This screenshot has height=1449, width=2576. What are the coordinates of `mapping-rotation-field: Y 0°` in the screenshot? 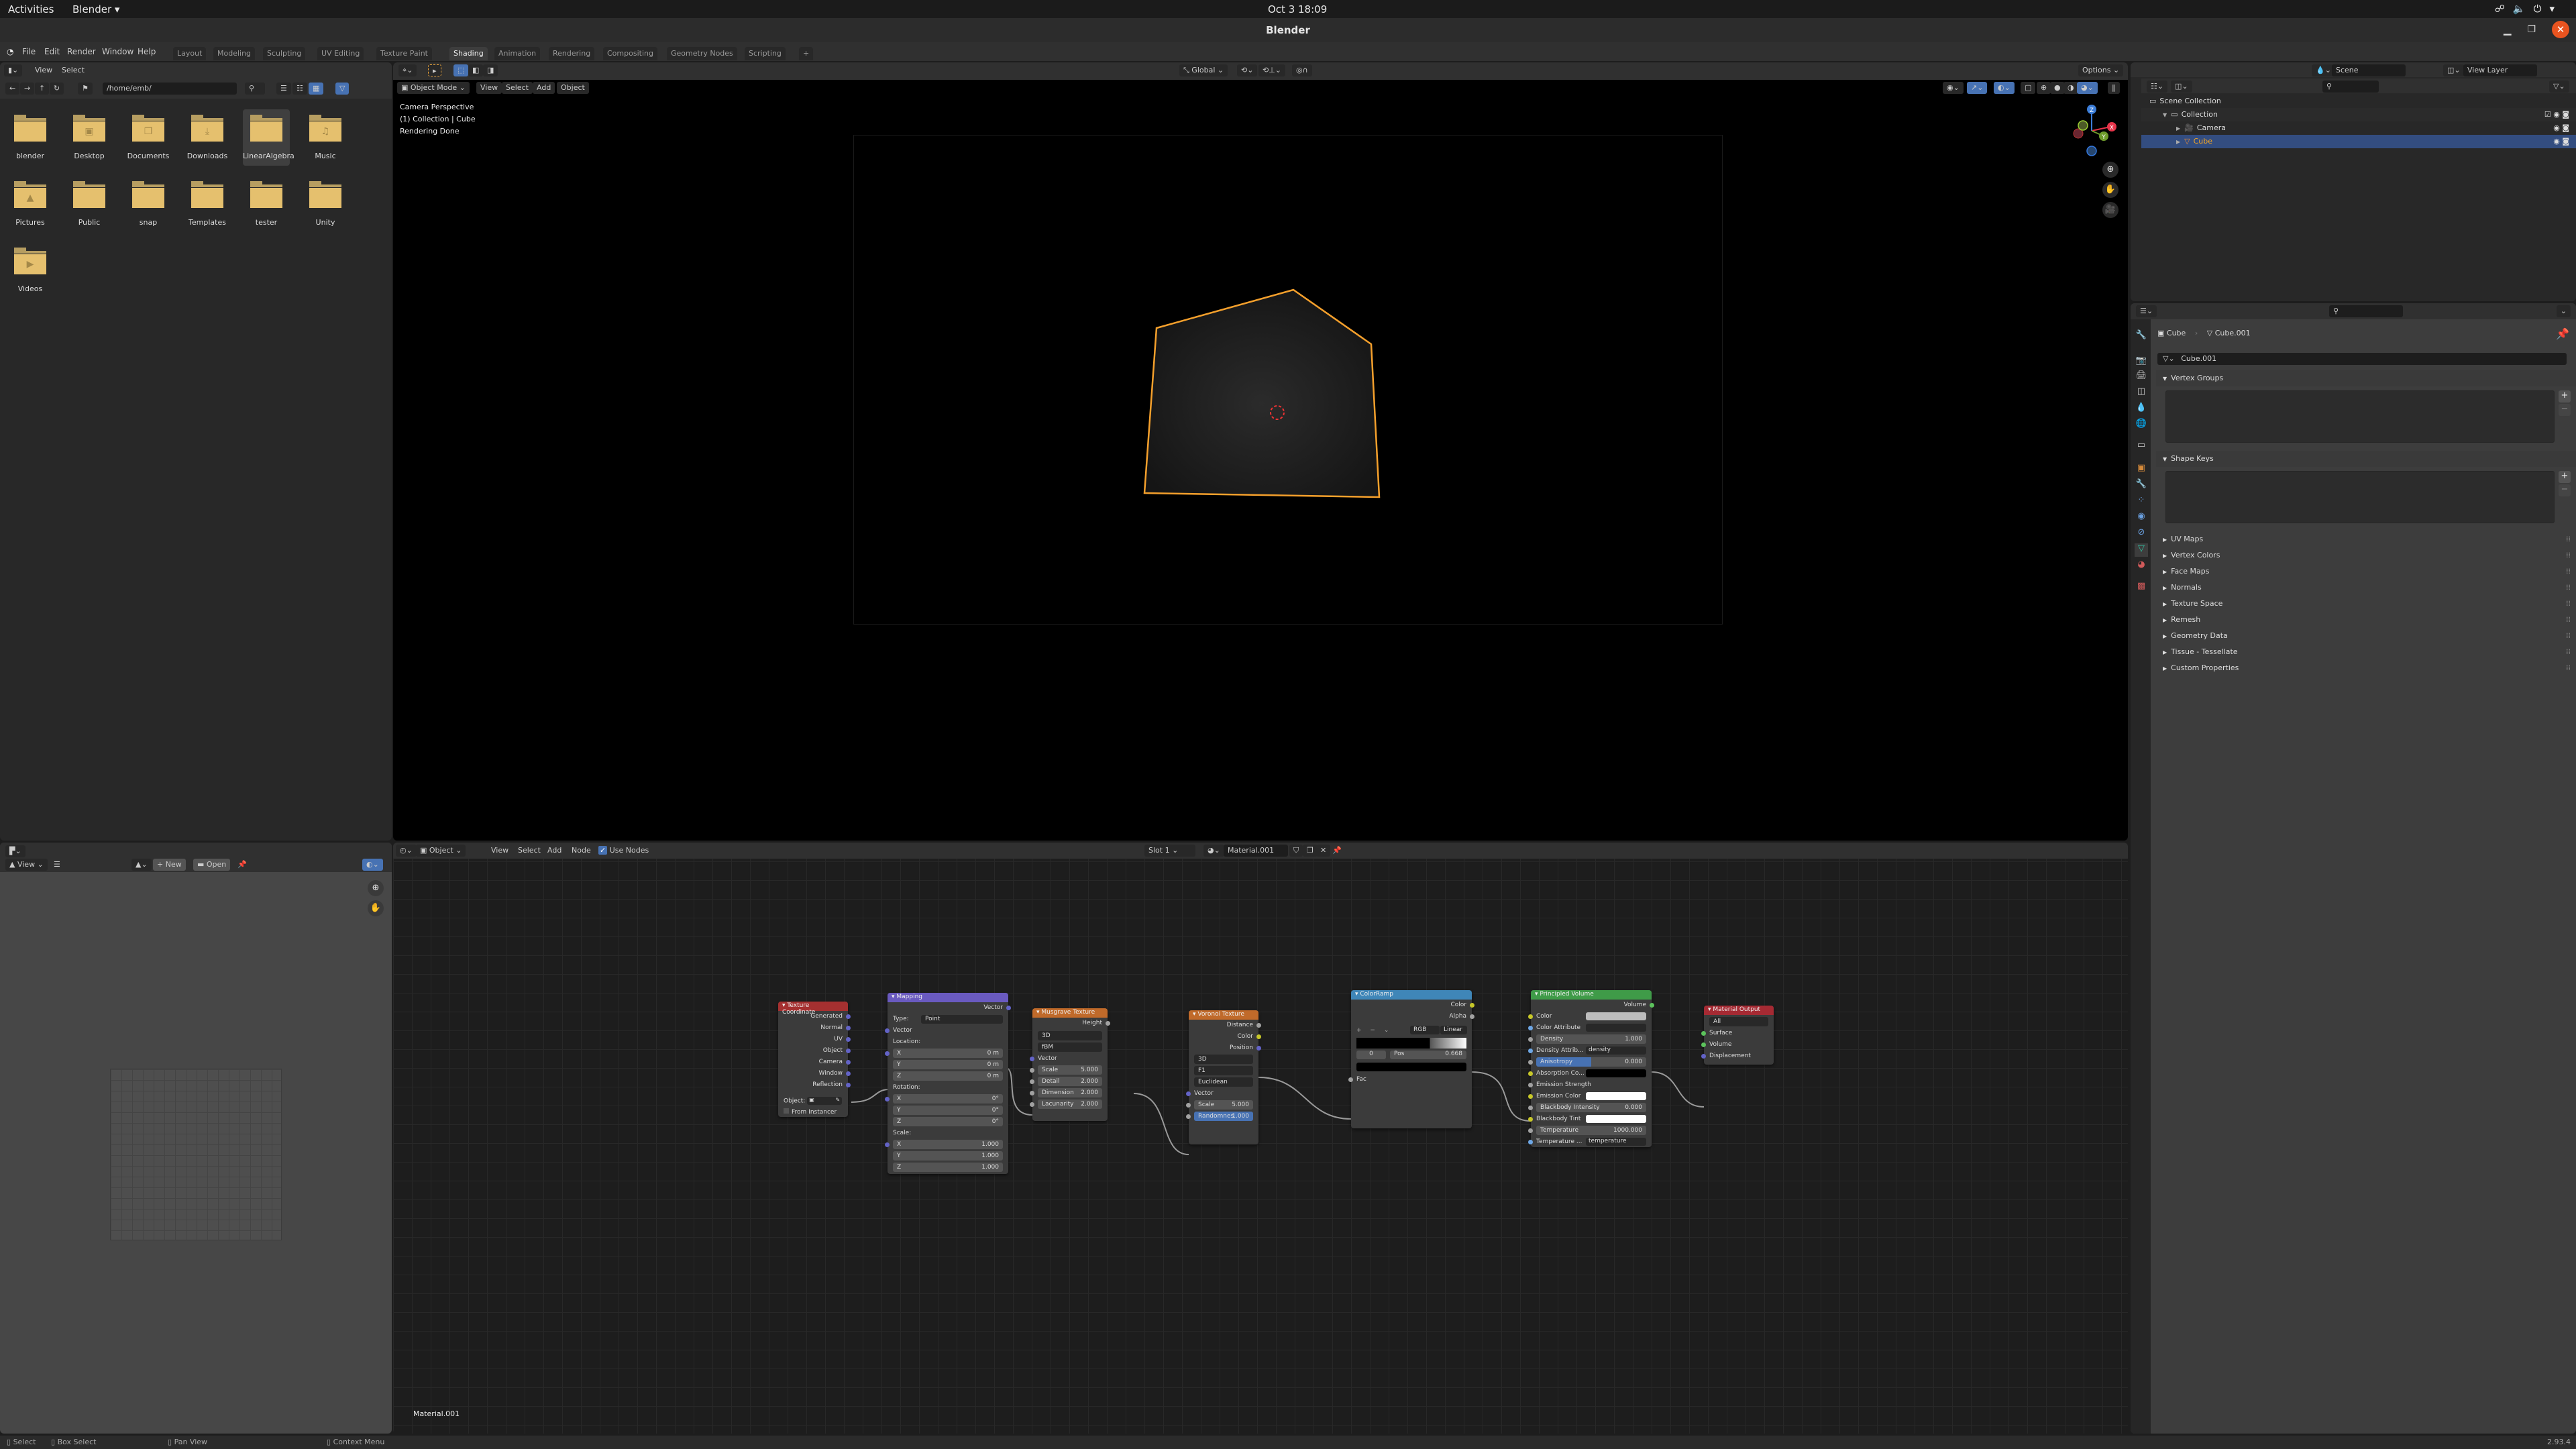 It's located at (948, 1110).